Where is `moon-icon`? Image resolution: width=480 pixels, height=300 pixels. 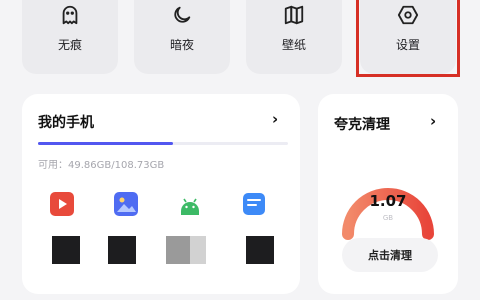
moon-icon is located at coordinates (182, 15).